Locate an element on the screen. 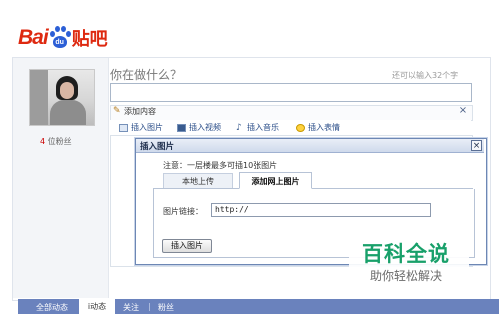 The image size is (499, 314). insert-emoticon-button: 插入表情 is located at coordinates (318, 127).